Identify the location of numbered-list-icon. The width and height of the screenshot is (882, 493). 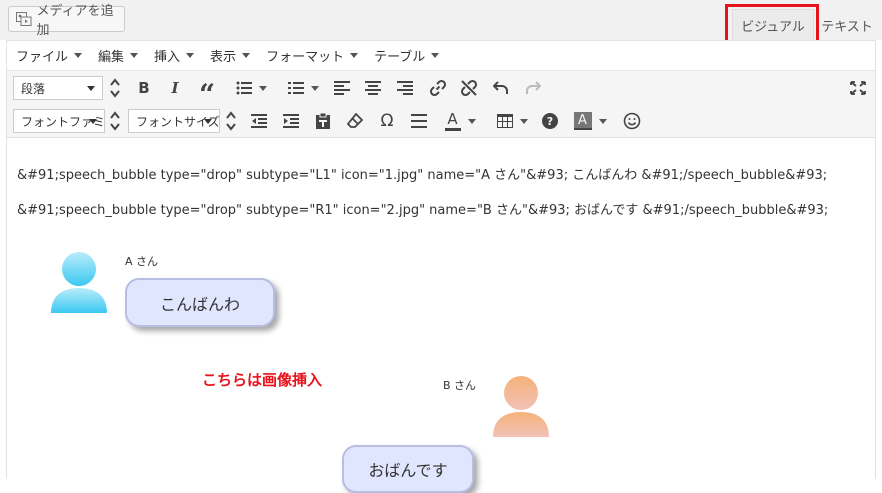
(295, 88).